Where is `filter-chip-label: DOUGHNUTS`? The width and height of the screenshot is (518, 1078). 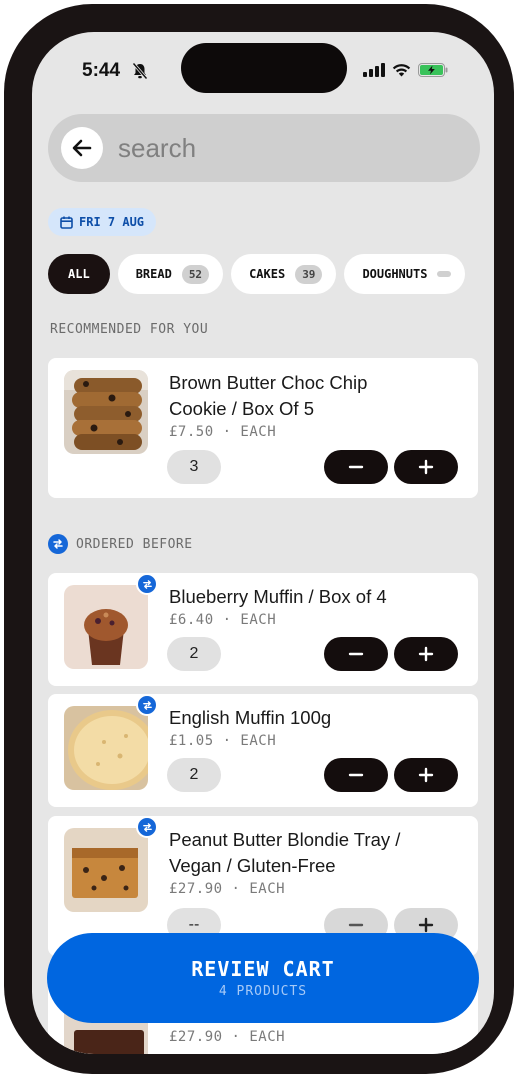 filter-chip-label: DOUGHNUTS is located at coordinates (395, 274).